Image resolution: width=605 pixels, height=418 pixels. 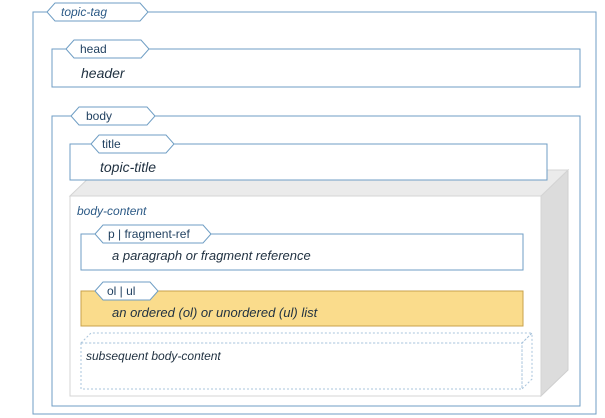 I want to click on head-tab-label: head, so click(x=93, y=49).